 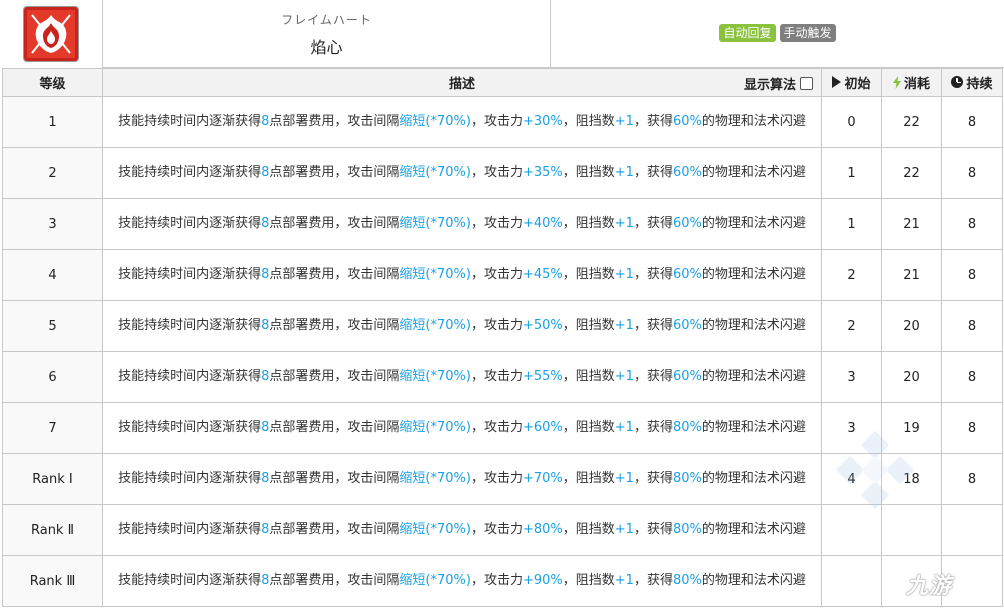 I want to click on header-duration: 持续, so click(x=972, y=82).